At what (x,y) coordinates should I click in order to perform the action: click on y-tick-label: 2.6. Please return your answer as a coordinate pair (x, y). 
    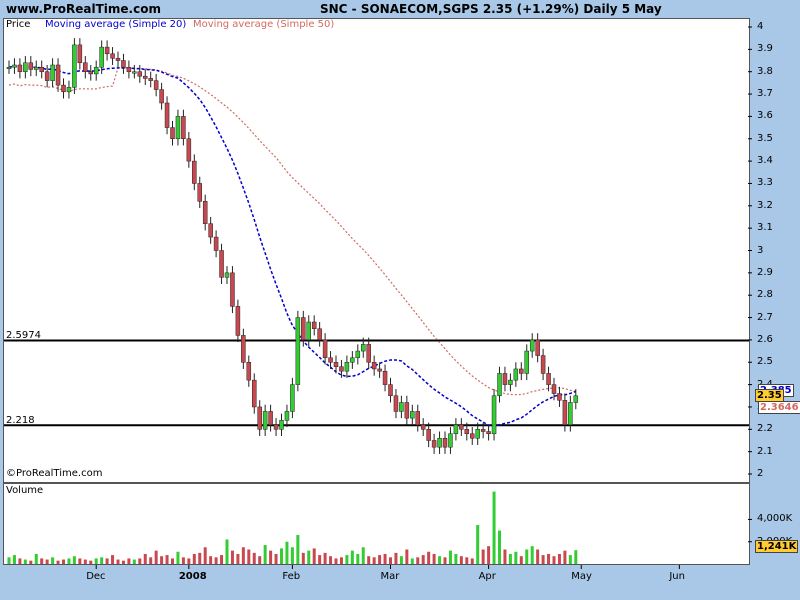
    Looking at the image, I should click on (765, 339).